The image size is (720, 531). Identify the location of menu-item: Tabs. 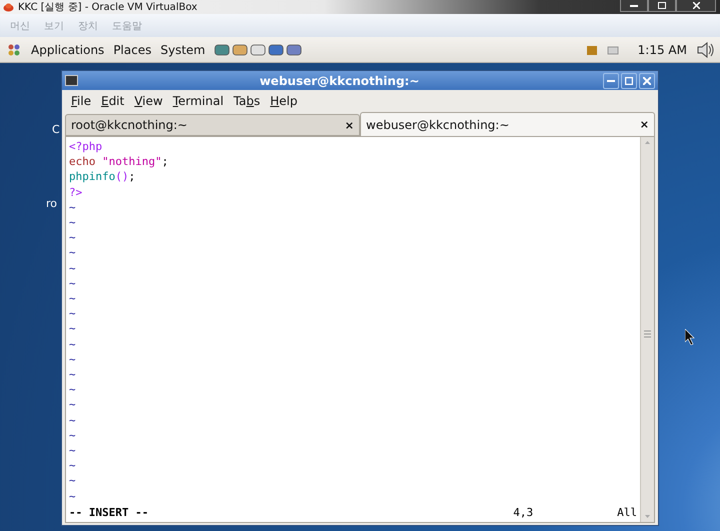
(247, 101).